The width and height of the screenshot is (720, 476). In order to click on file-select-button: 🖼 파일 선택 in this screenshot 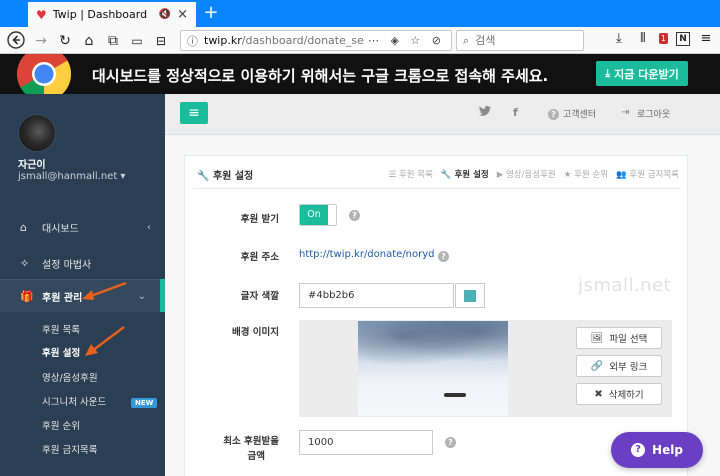, I will do `click(619, 338)`.